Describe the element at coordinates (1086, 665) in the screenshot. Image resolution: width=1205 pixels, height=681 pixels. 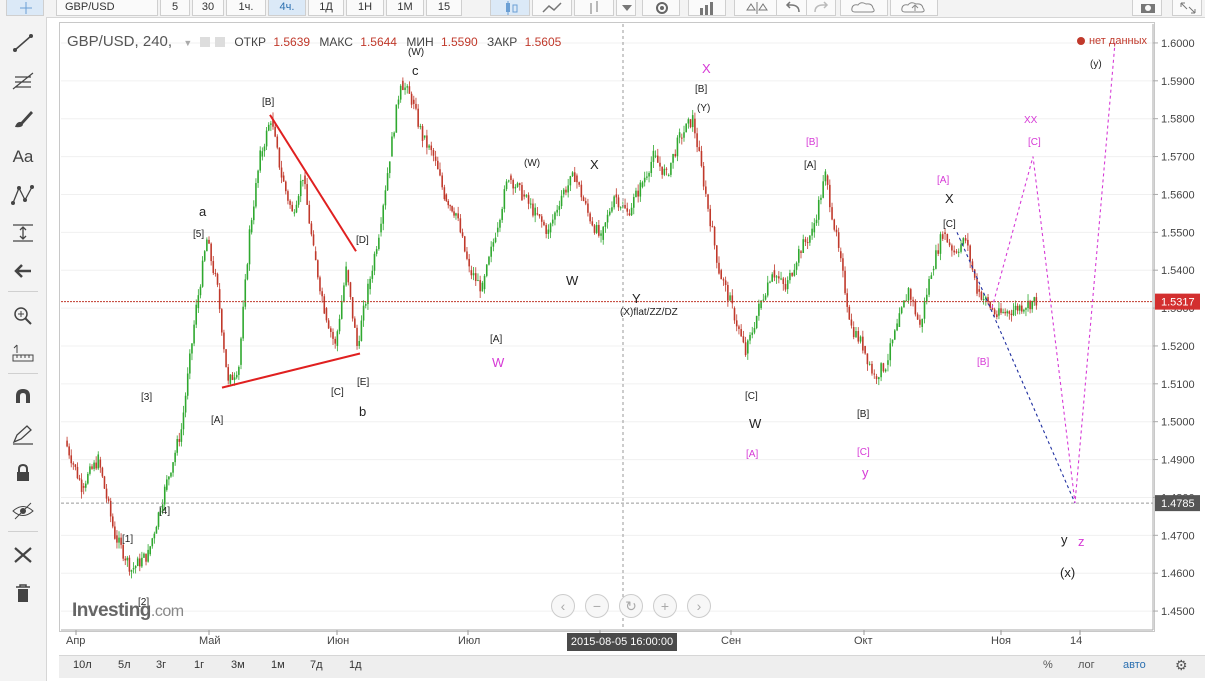
I see `log-scale-toggle: лог` at that location.